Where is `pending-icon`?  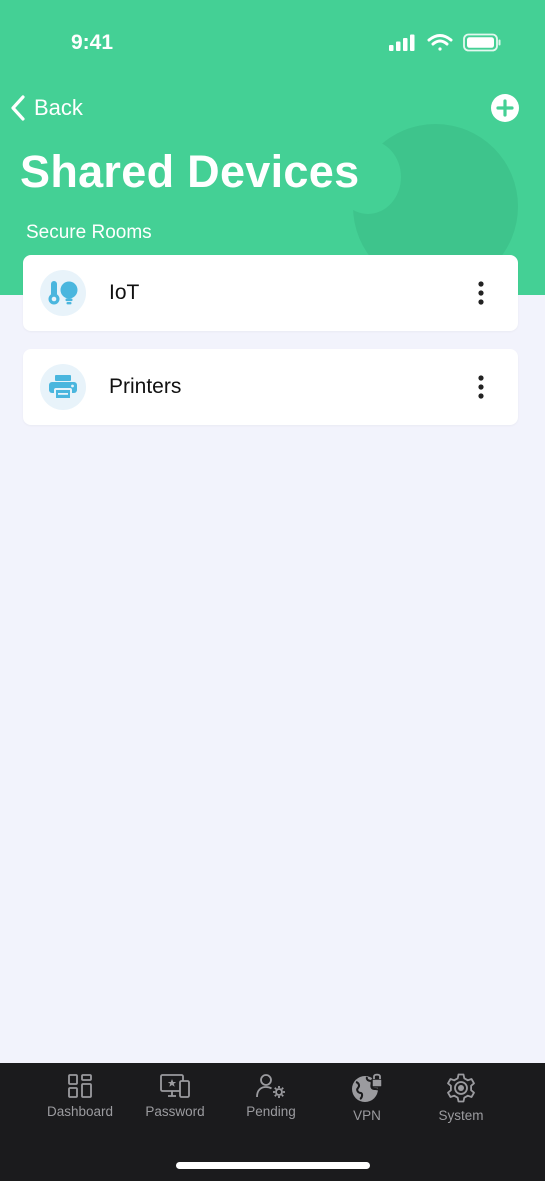 pending-icon is located at coordinates (270, 1086).